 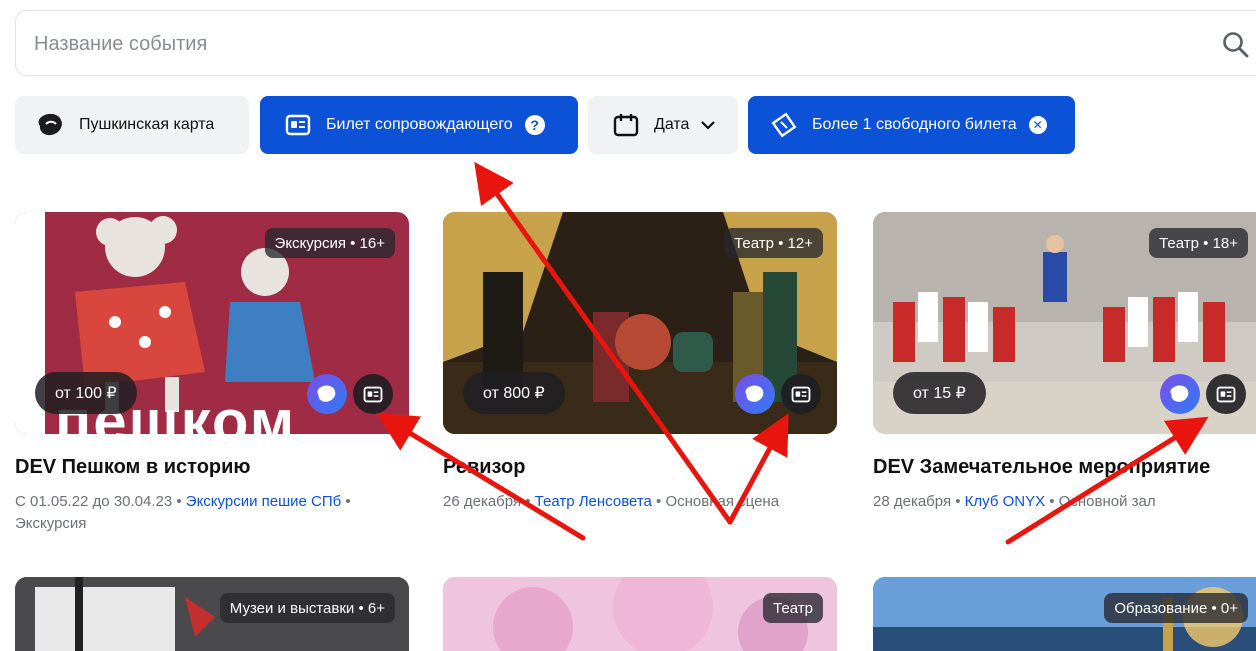 I want to click on filter-pushkin-card: Пушкинская карта, so click(x=132, y=125).